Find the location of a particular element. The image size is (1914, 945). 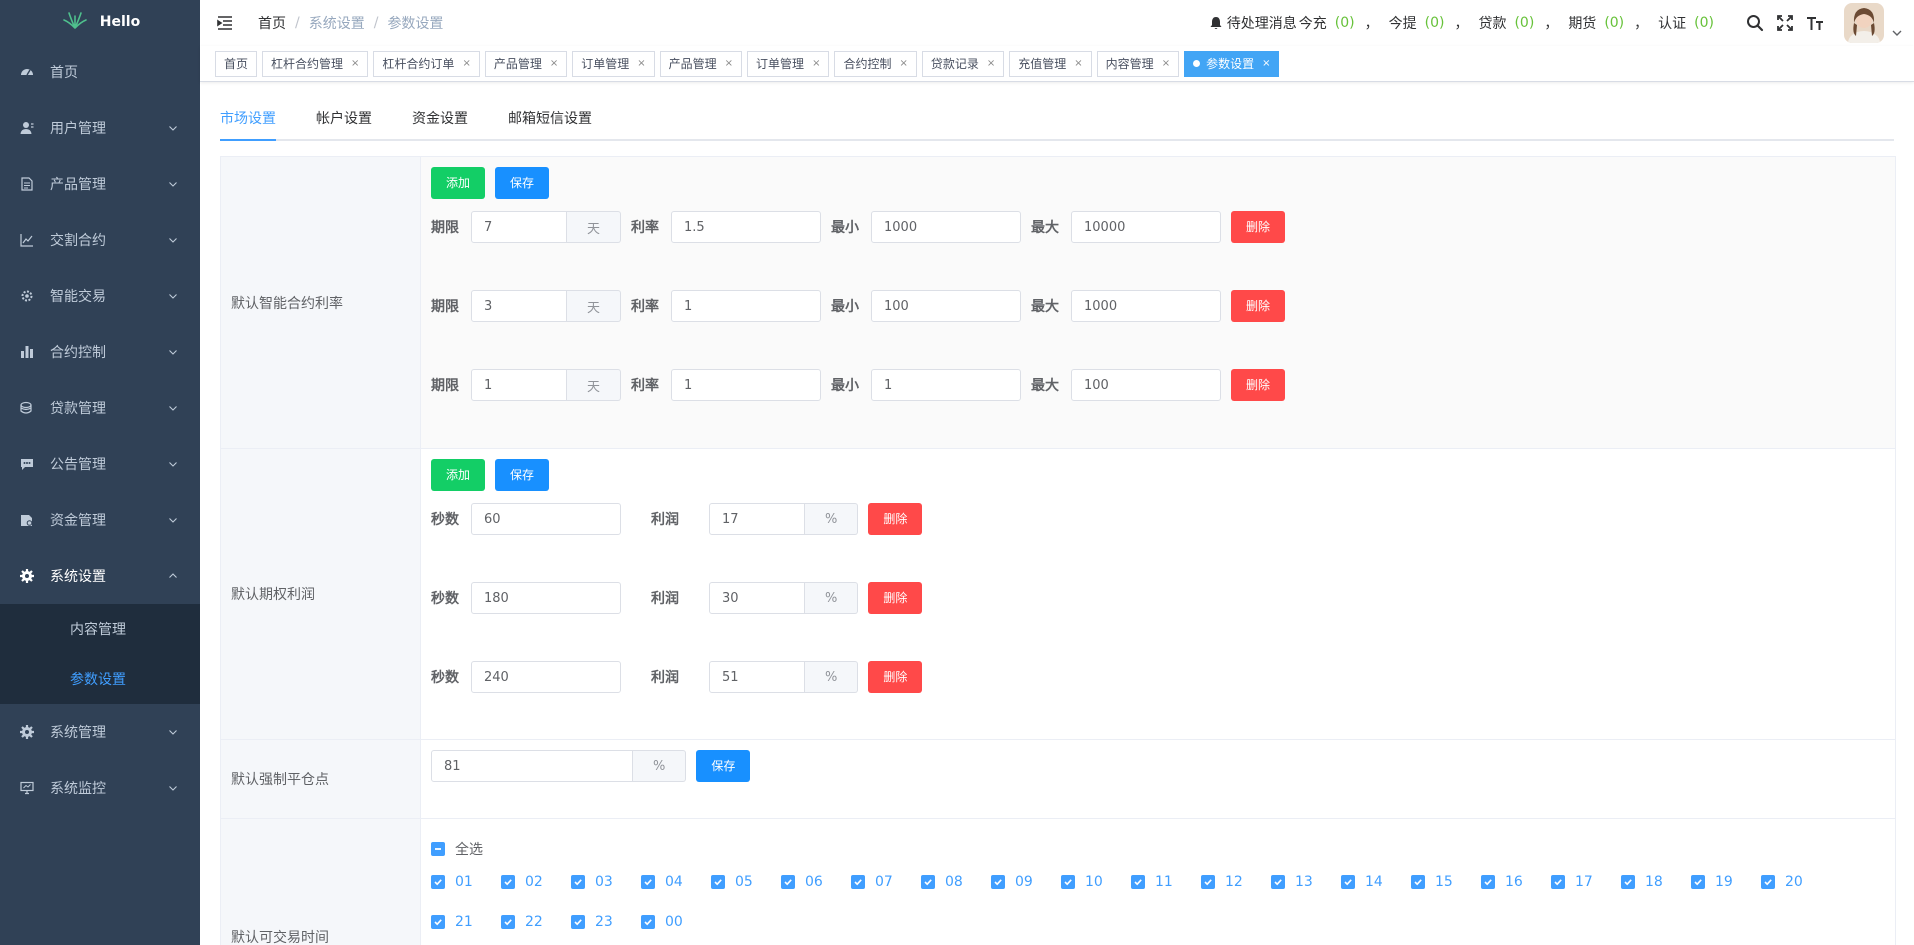

search-icon is located at coordinates (1755, 23).